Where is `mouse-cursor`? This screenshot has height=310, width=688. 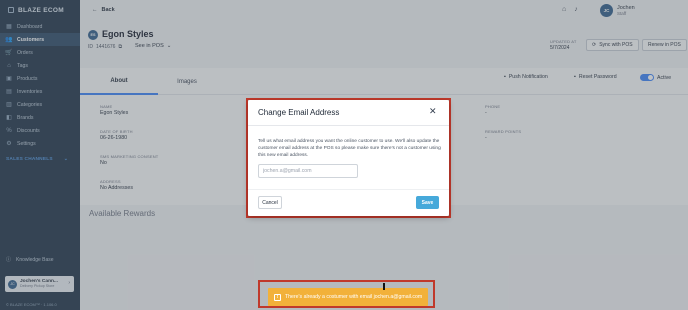
mouse-cursor is located at coordinates (384, 286).